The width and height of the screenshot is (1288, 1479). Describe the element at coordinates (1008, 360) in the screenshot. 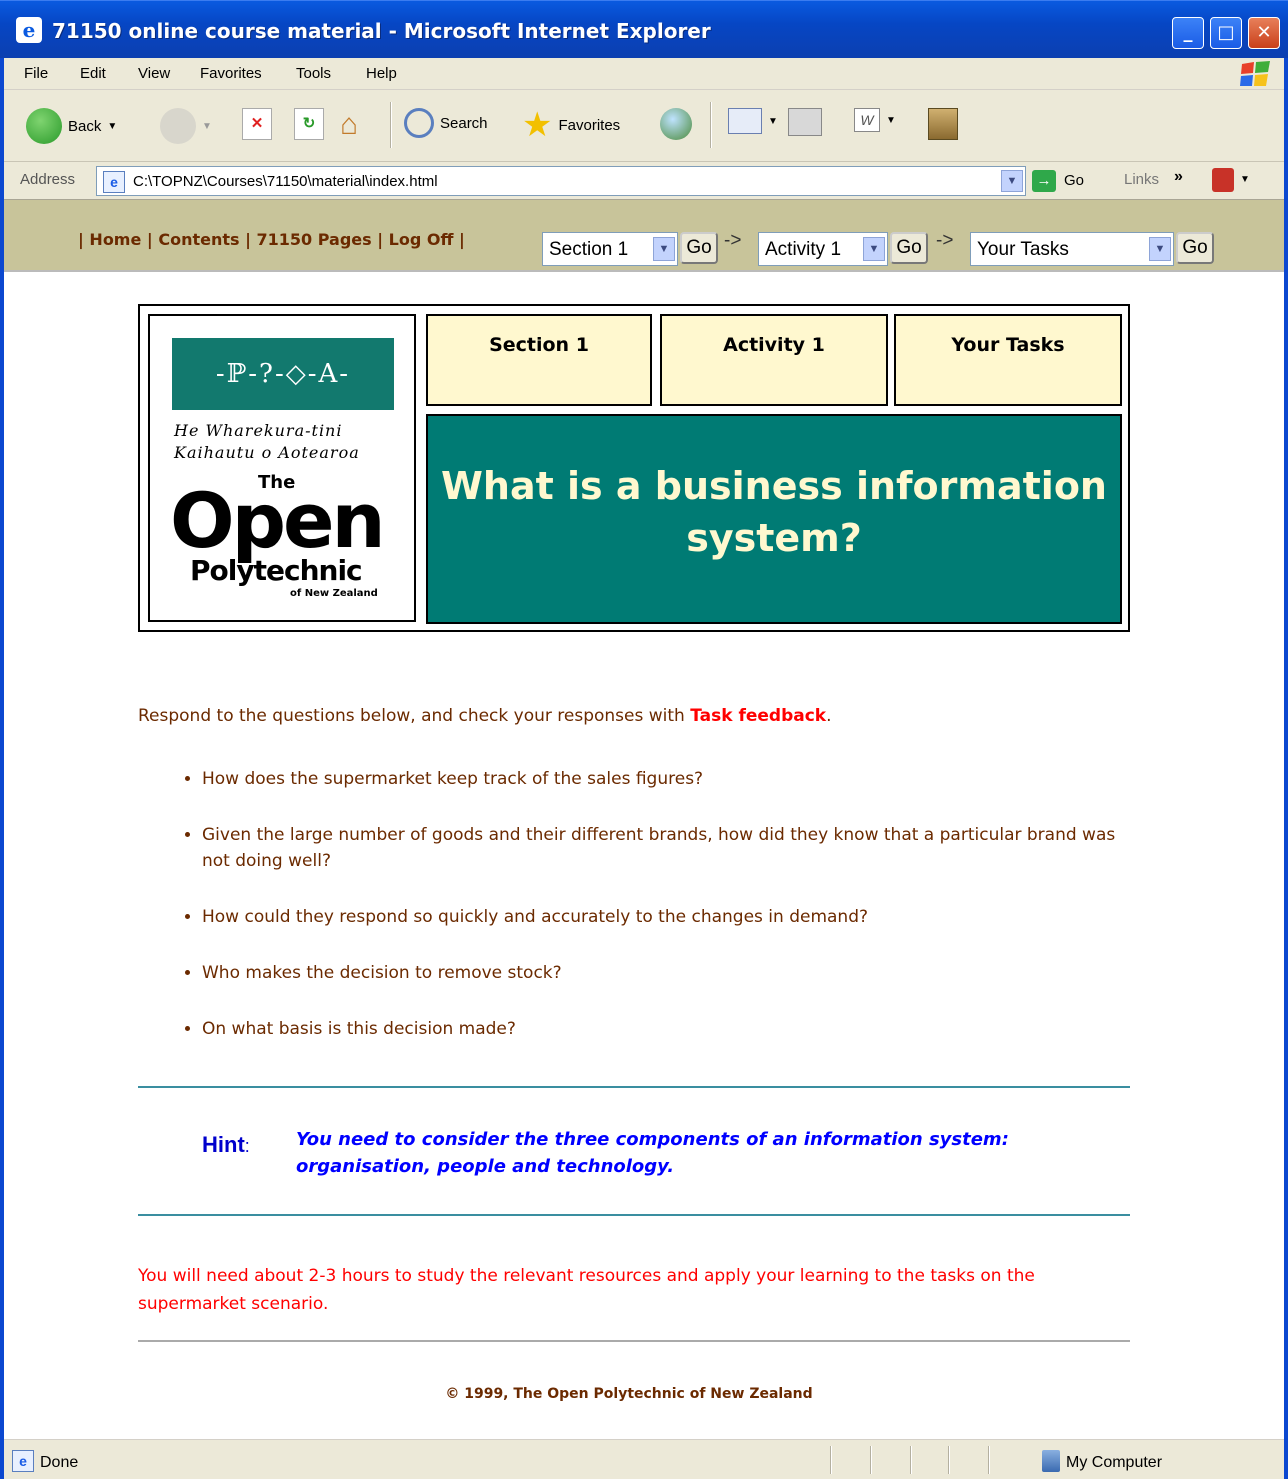

I see `header-tasks-cell: Your Tasks` at that location.